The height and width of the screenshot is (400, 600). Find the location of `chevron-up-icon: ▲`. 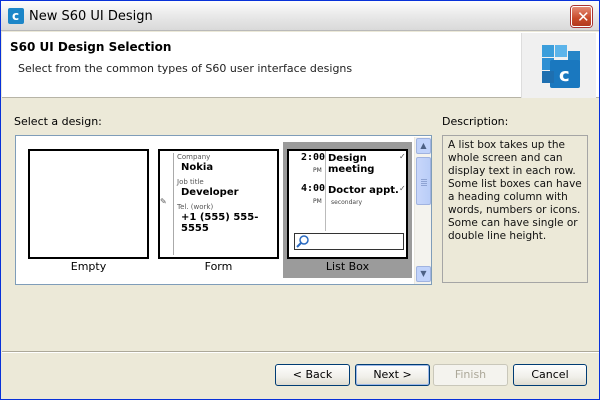

chevron-up-icon: ▲ is located at coordinates (423, 145).